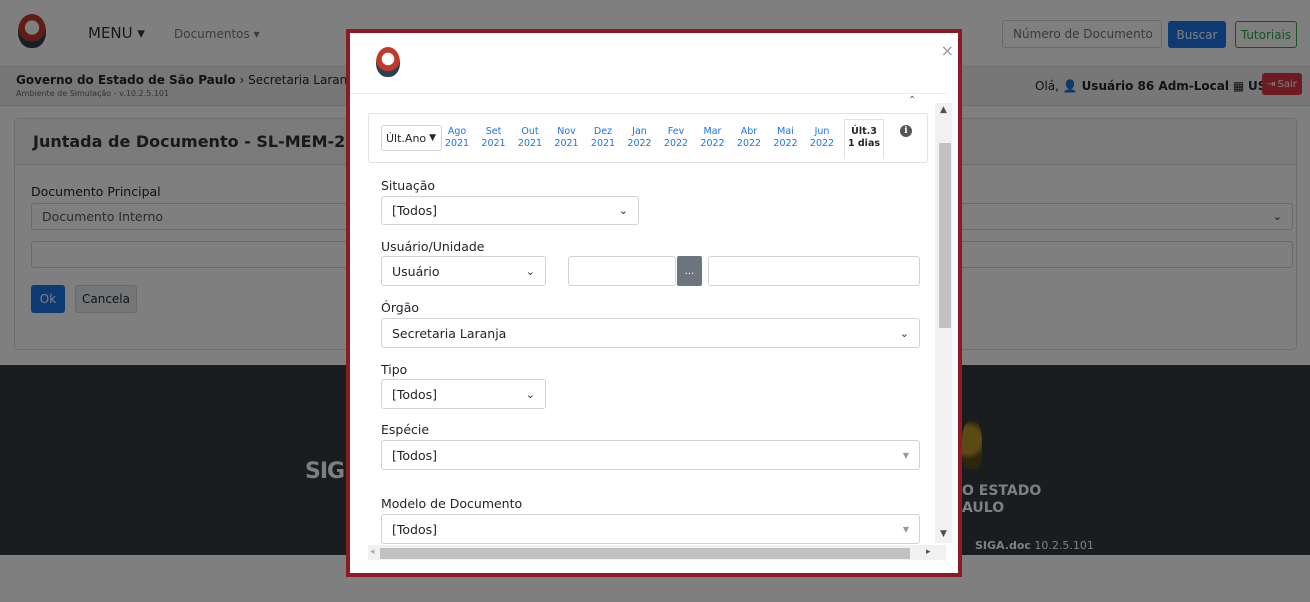  I want to click on close-icon: ×, so click(947, 50).